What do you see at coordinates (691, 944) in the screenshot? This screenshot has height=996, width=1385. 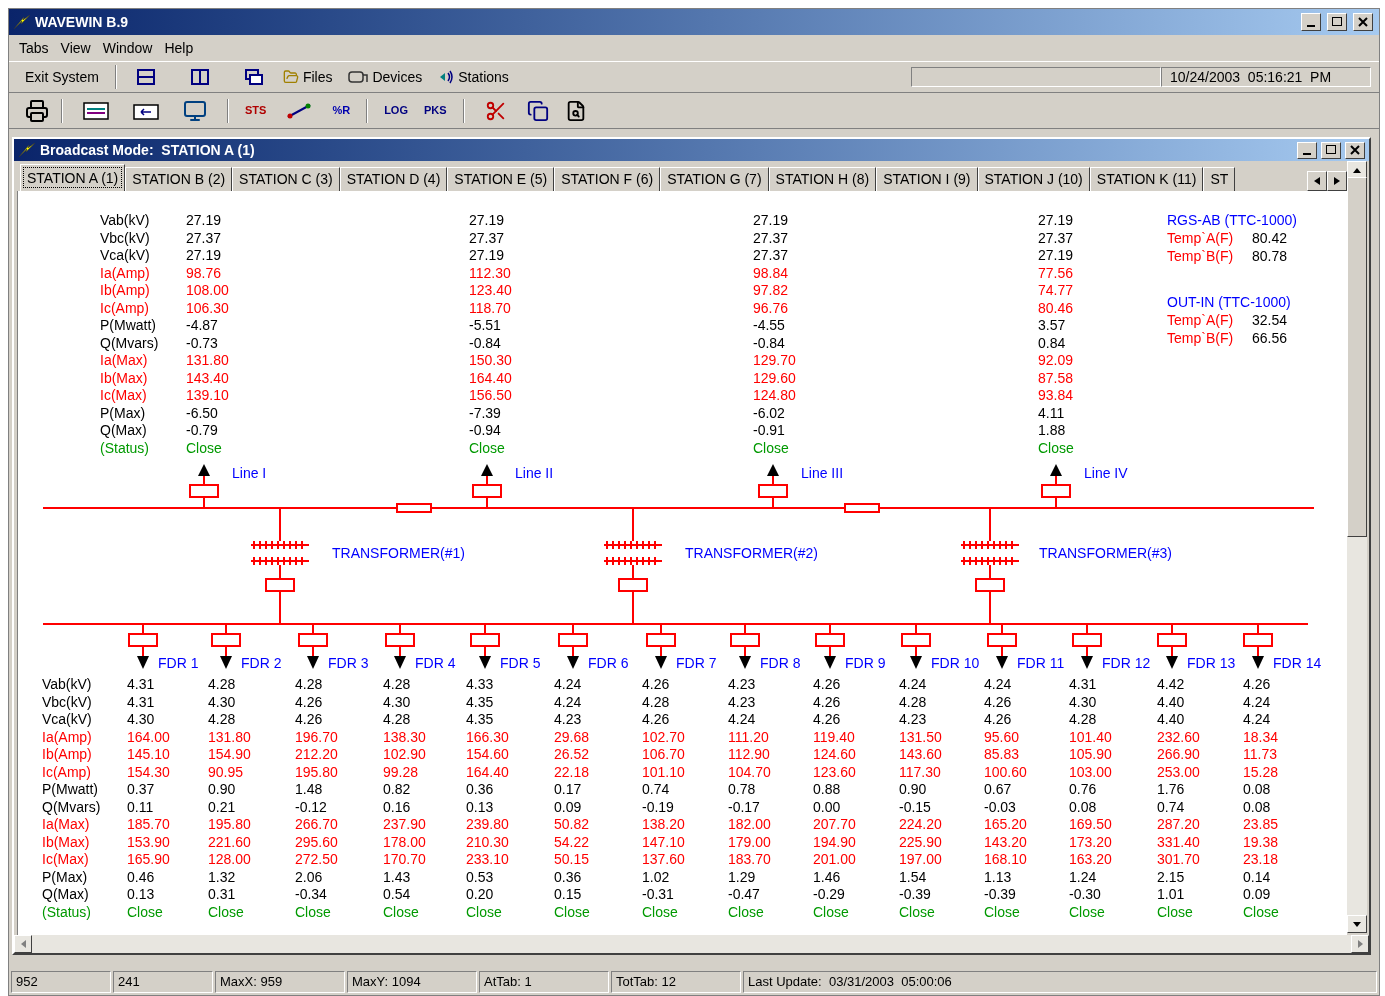 I see `horizontal-scrollbar` at bounding box center [691, 944].